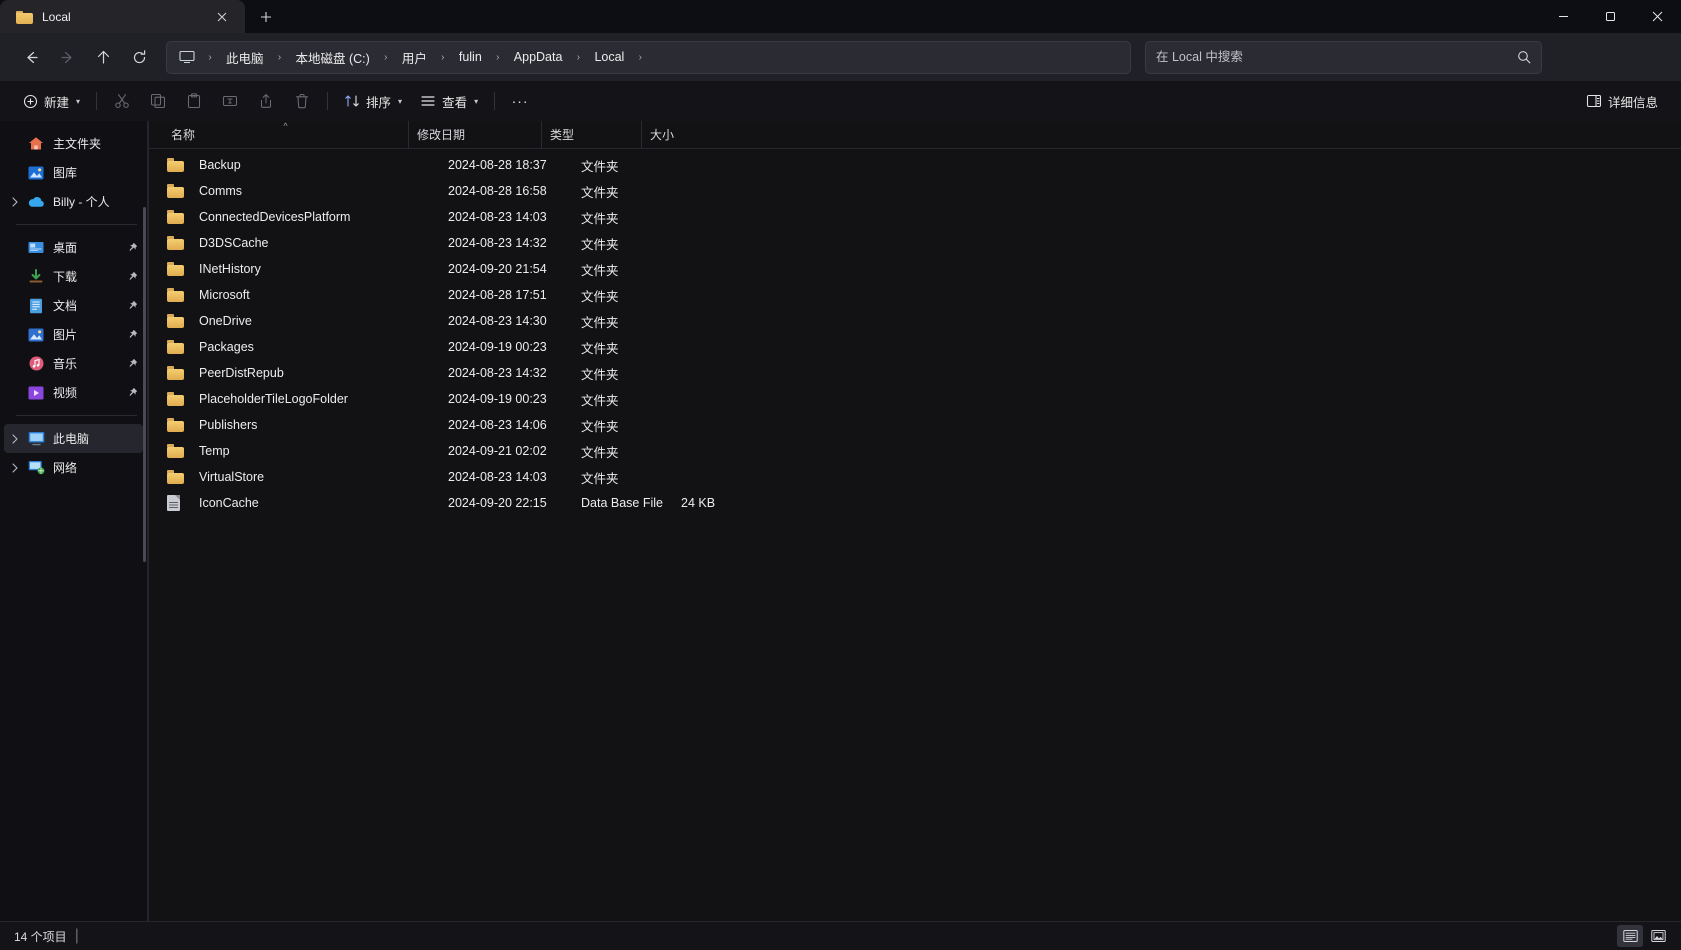  I want to click on overflow-menu-button: ···, so click(520, 101).